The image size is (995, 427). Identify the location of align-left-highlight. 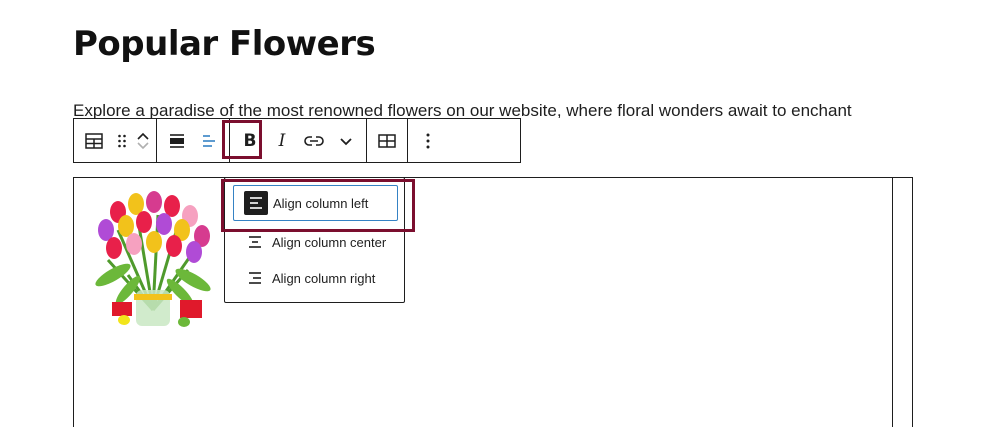
(318, 205).